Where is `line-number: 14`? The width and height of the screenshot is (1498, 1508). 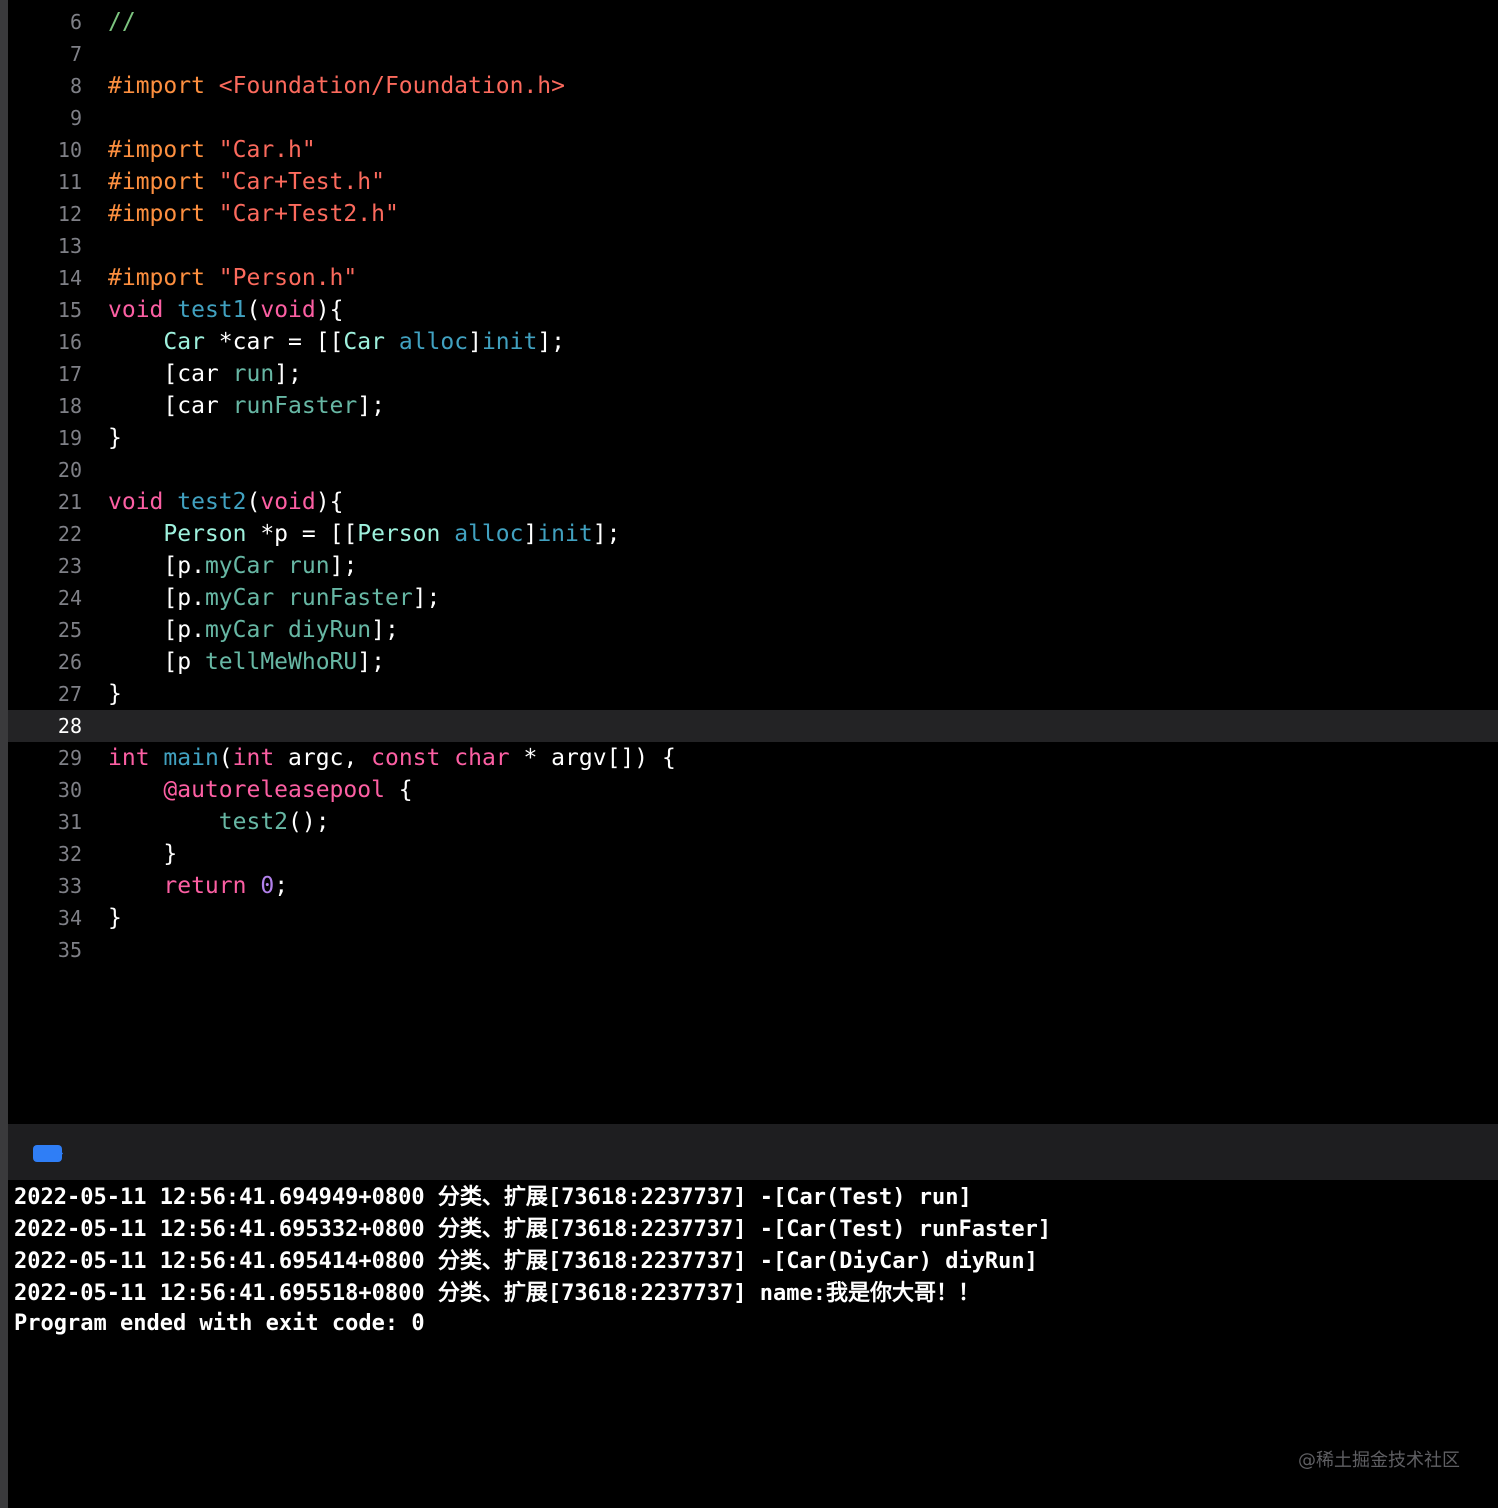
line-number: 14 is located at coordinates (45, 278).